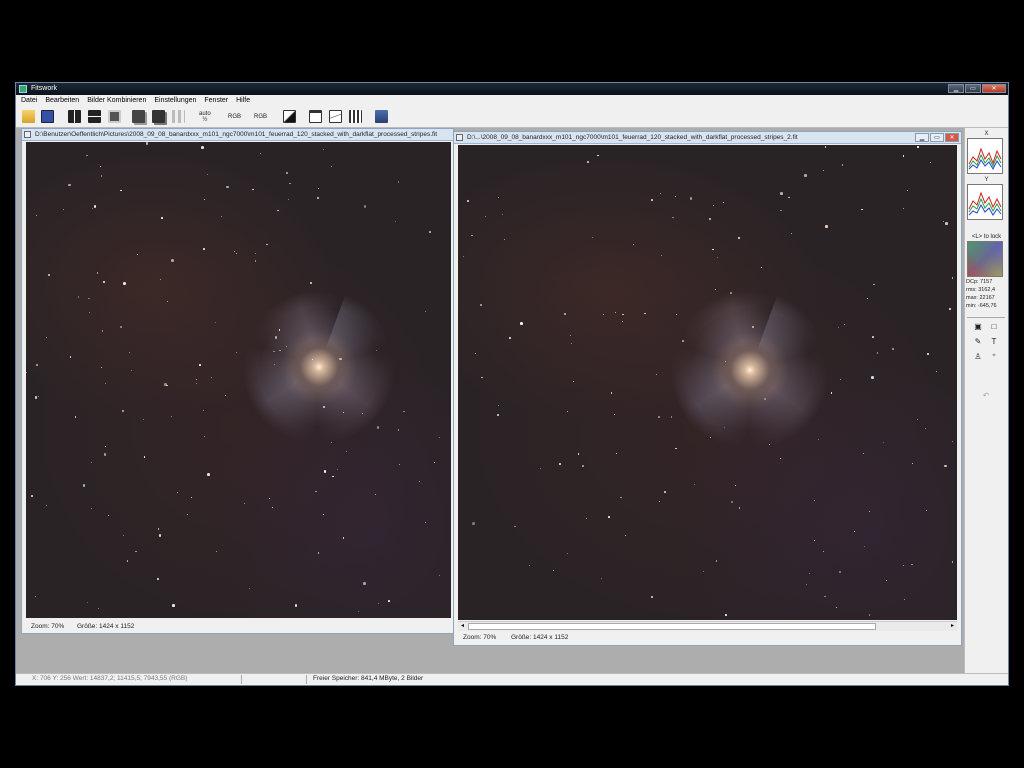 Image resolution: width=1024 pixels, height=768 pixels. I want to click on menu-fenster: Fenster, so click(216, 100).